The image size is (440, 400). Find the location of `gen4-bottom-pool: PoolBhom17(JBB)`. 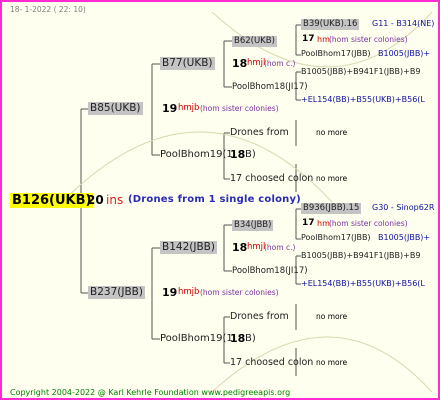

gen4-bottom-pool: PoolBhom17(JBB) is located at coordinates (336, 238).